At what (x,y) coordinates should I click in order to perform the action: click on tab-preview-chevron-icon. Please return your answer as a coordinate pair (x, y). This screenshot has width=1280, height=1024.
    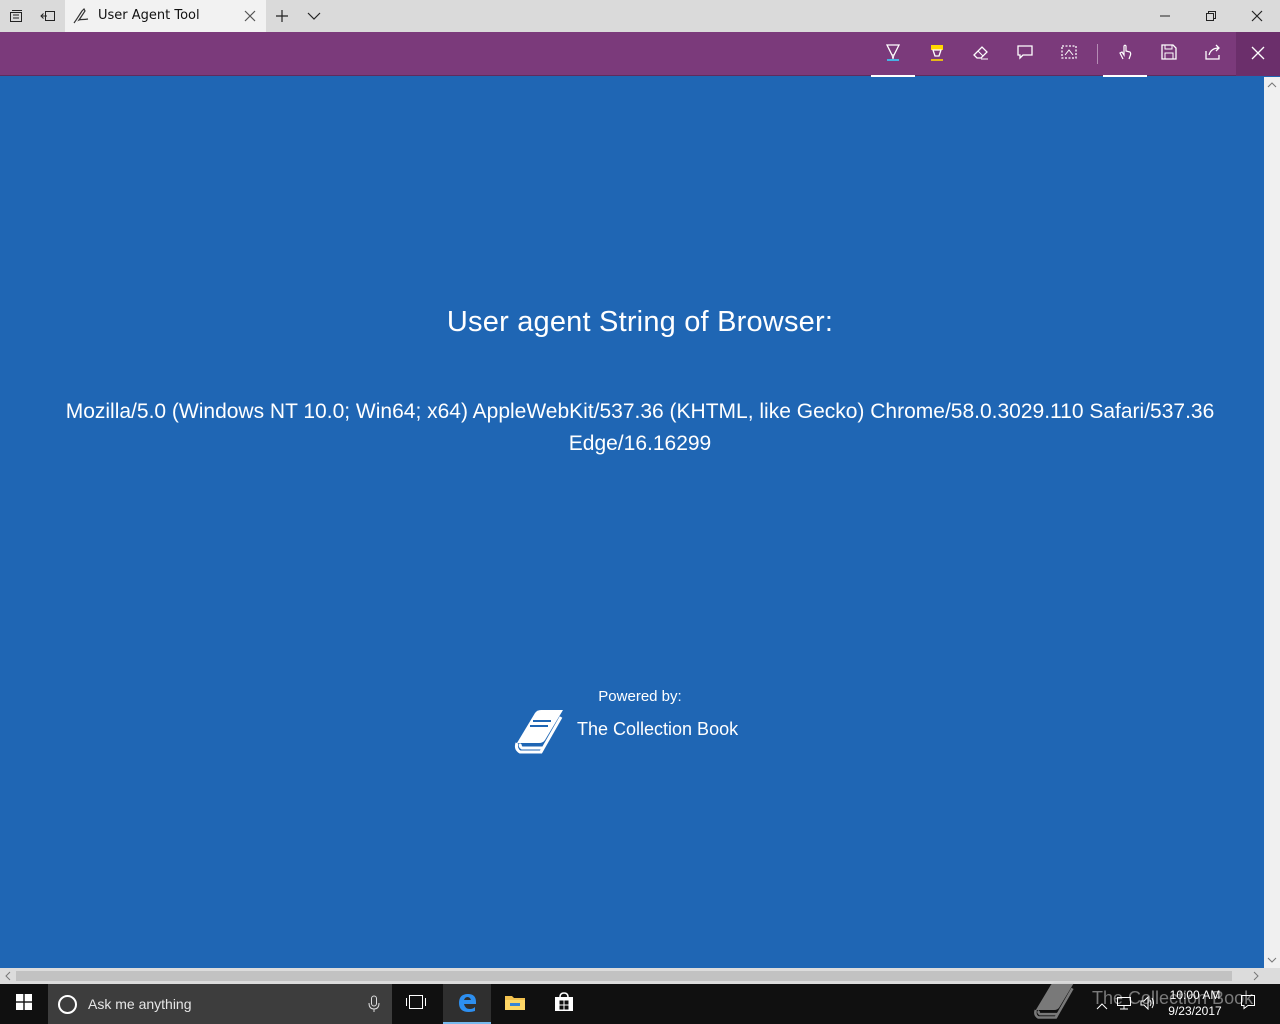
    Looking at the image, I should click on (314, 16).